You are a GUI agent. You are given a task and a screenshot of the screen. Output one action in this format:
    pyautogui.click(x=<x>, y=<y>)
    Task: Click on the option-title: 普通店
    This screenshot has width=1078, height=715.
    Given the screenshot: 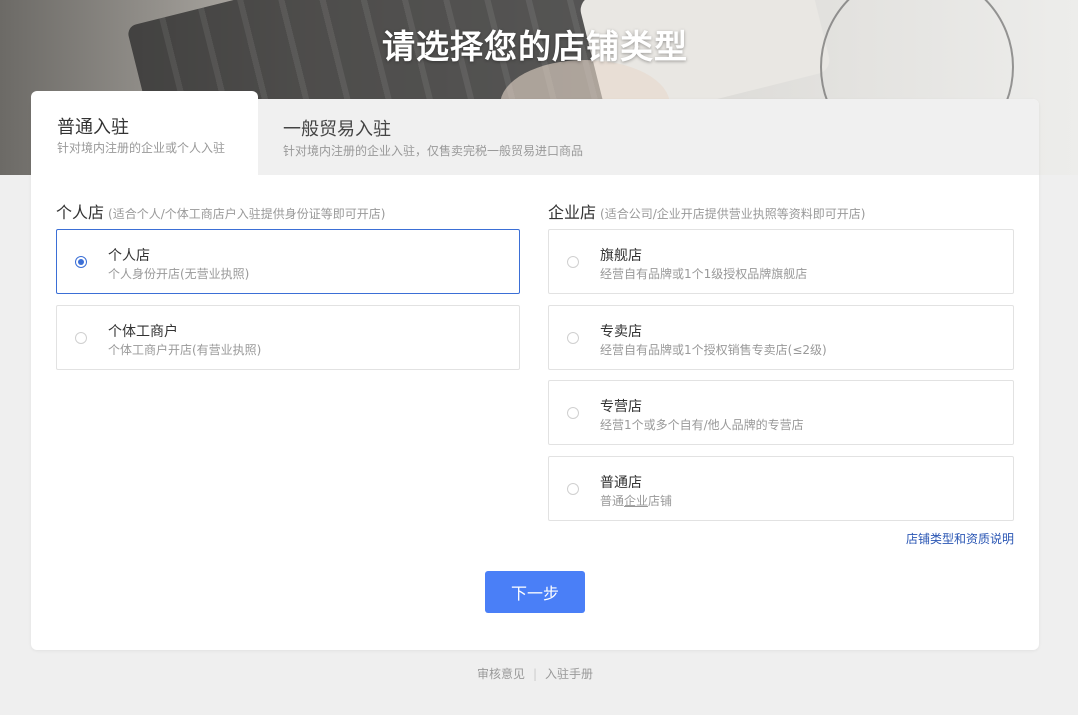 What is the action you would take?
    pyautogui.click(x=621, y=482)
    